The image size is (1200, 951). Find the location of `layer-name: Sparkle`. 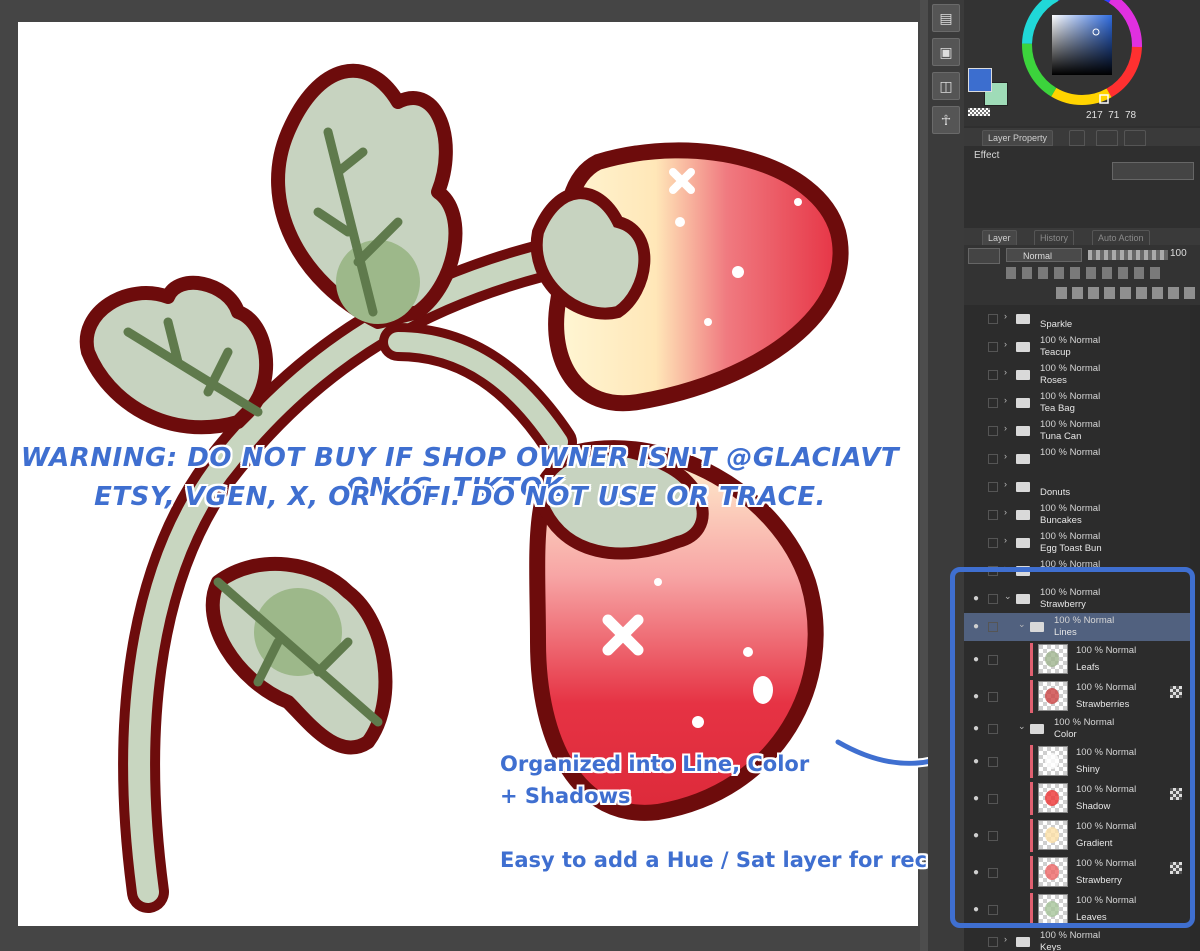

layer-name: Sparkle is located at coordinates (1056, 324).